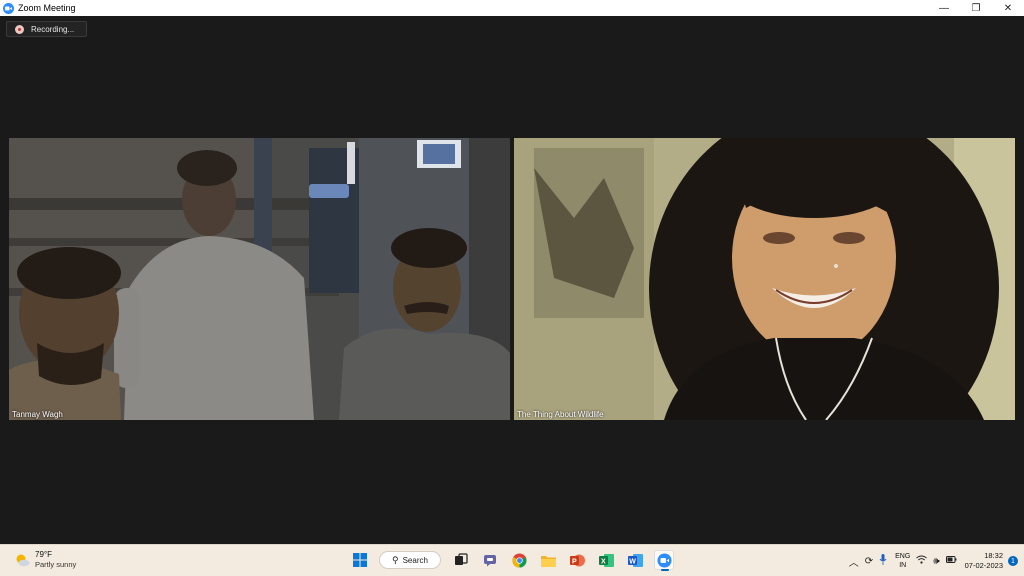 The image size is (1024, 576). Describe the element at coordinates (903, 556) in the screenshot. I see `language-code: ENG` at that location.